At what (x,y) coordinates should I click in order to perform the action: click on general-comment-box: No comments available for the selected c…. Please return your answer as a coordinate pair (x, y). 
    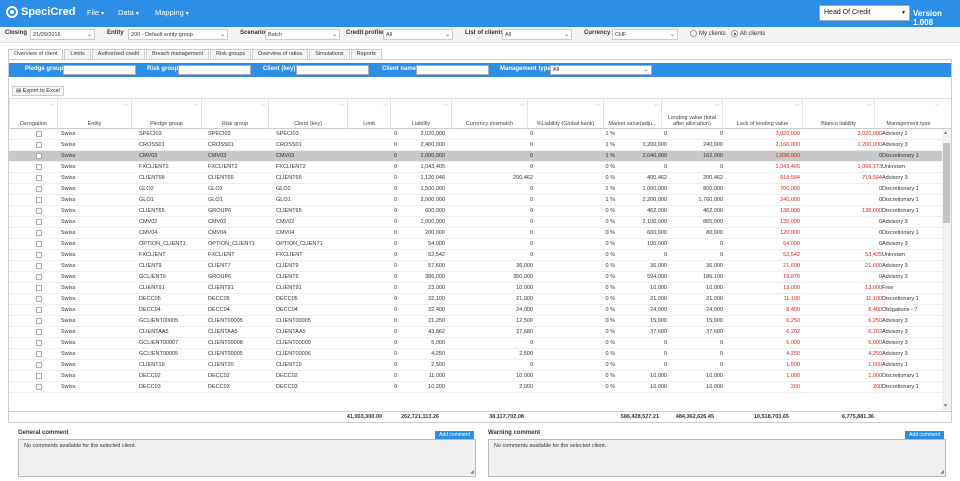
    Looking at the image, I should click on (247, 458).